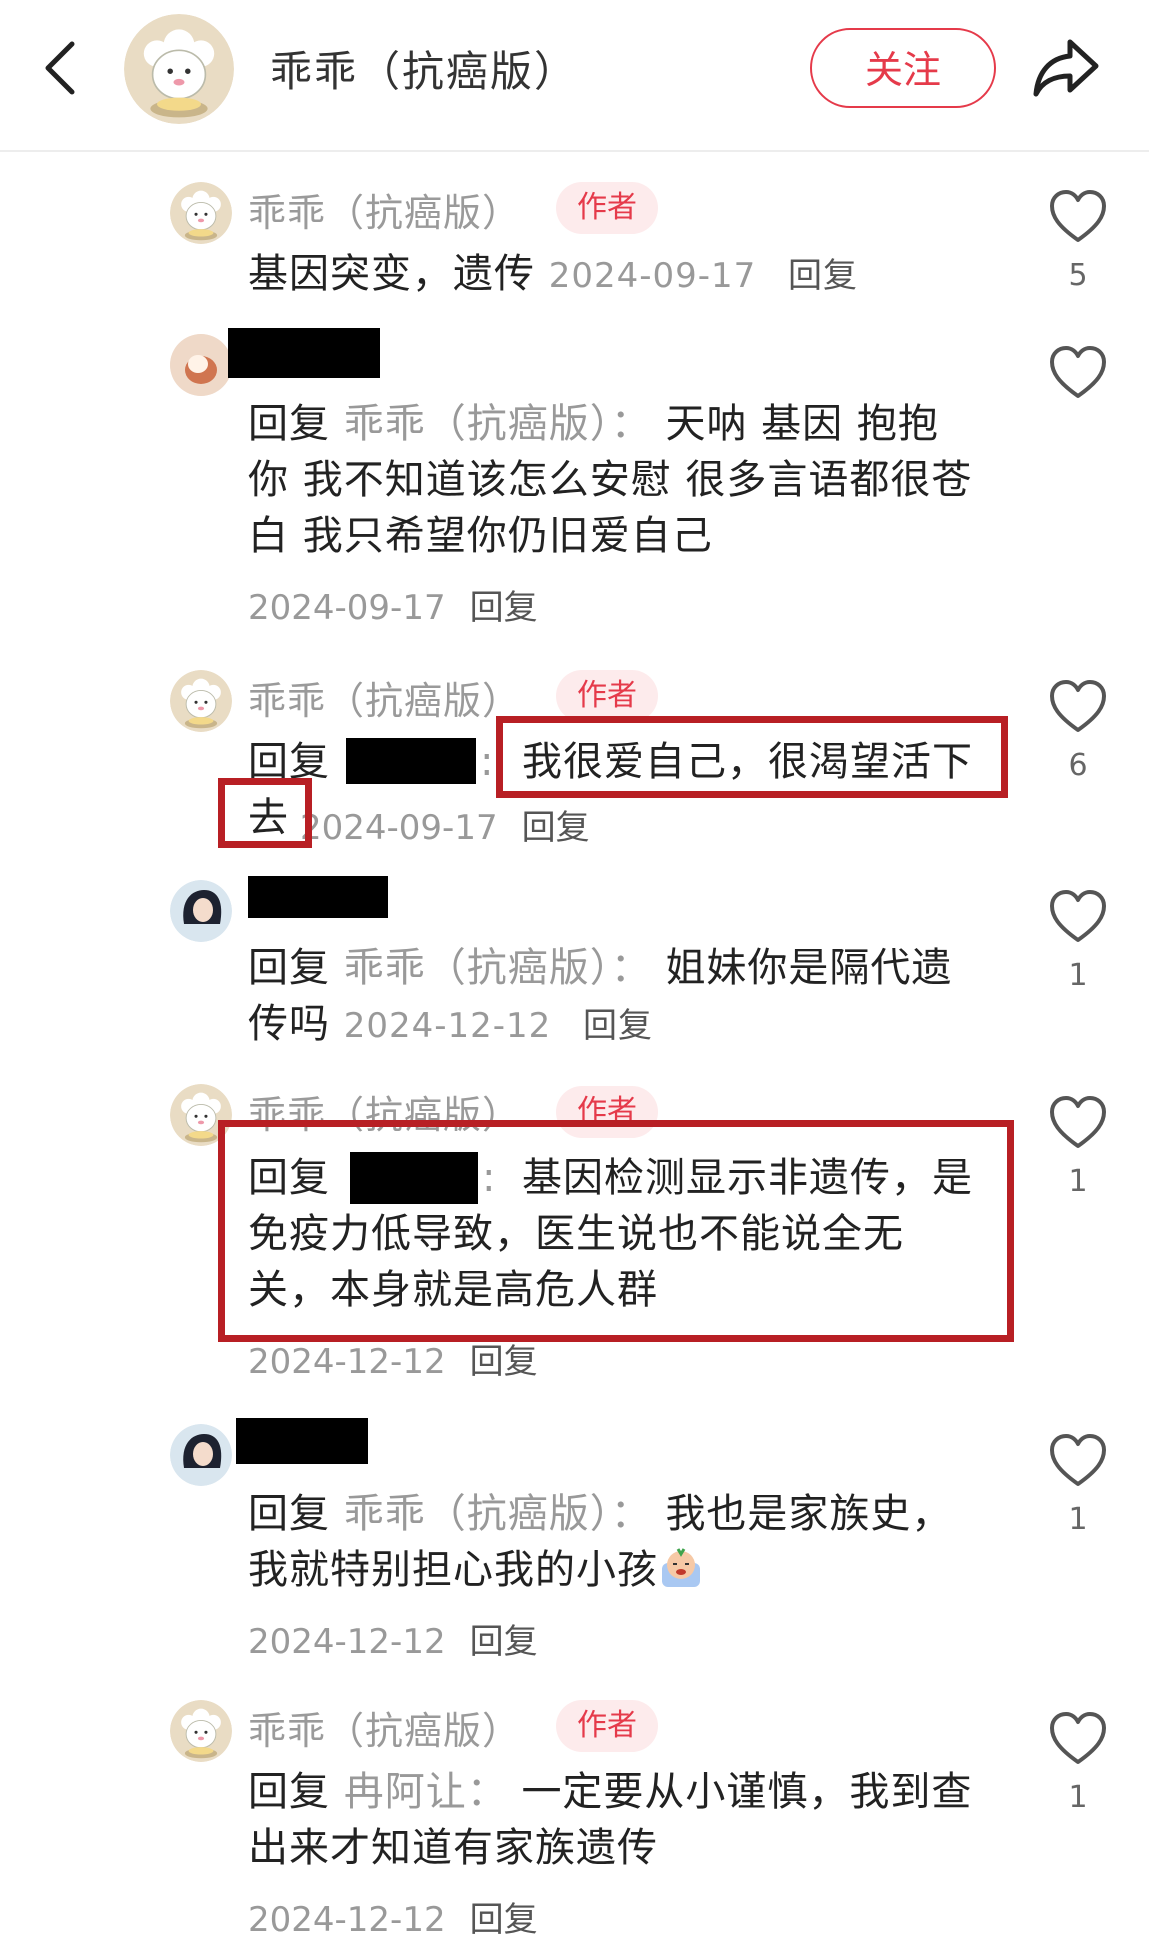  What do you see at coordinates (681, 1567) in the screenshot?
I see `crying-emoji-icon` at bounding box center [681, 1567].